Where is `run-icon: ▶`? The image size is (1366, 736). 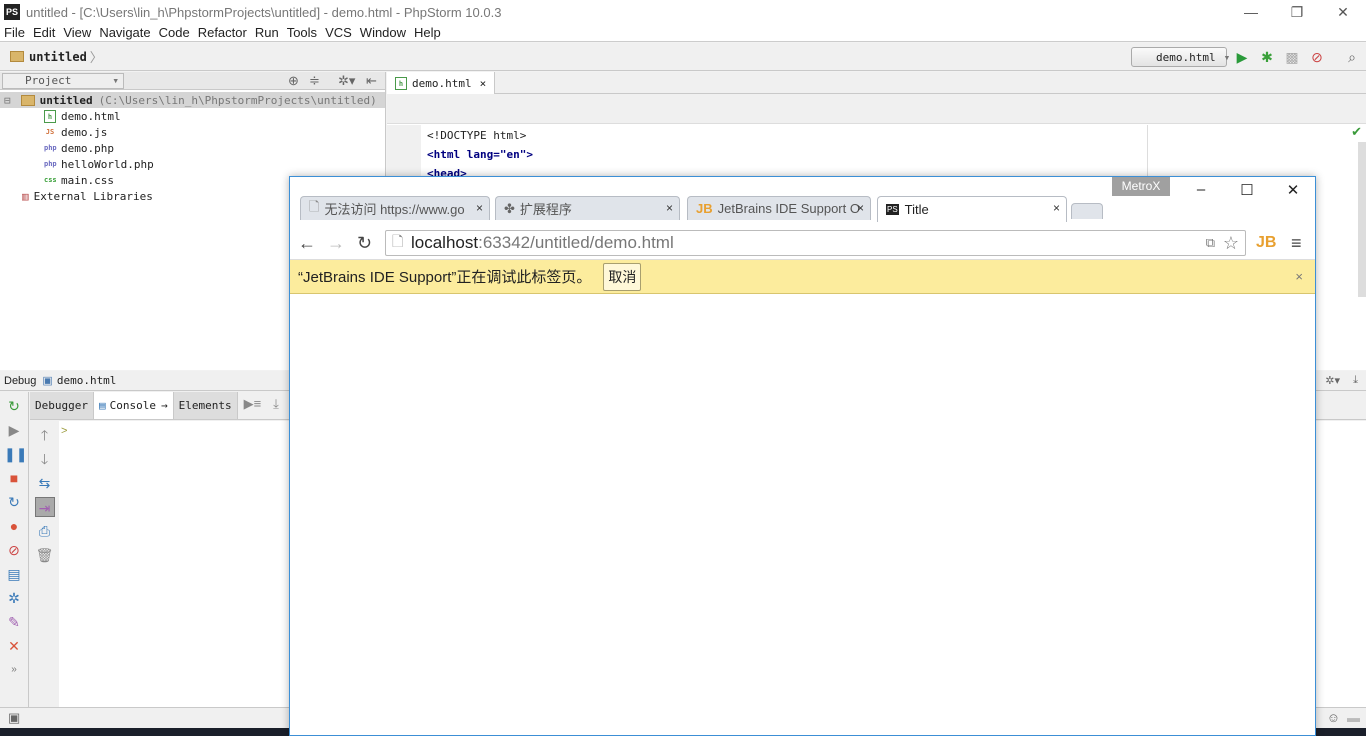 run-icon: ▶ is located at coordinates (1242, 57).